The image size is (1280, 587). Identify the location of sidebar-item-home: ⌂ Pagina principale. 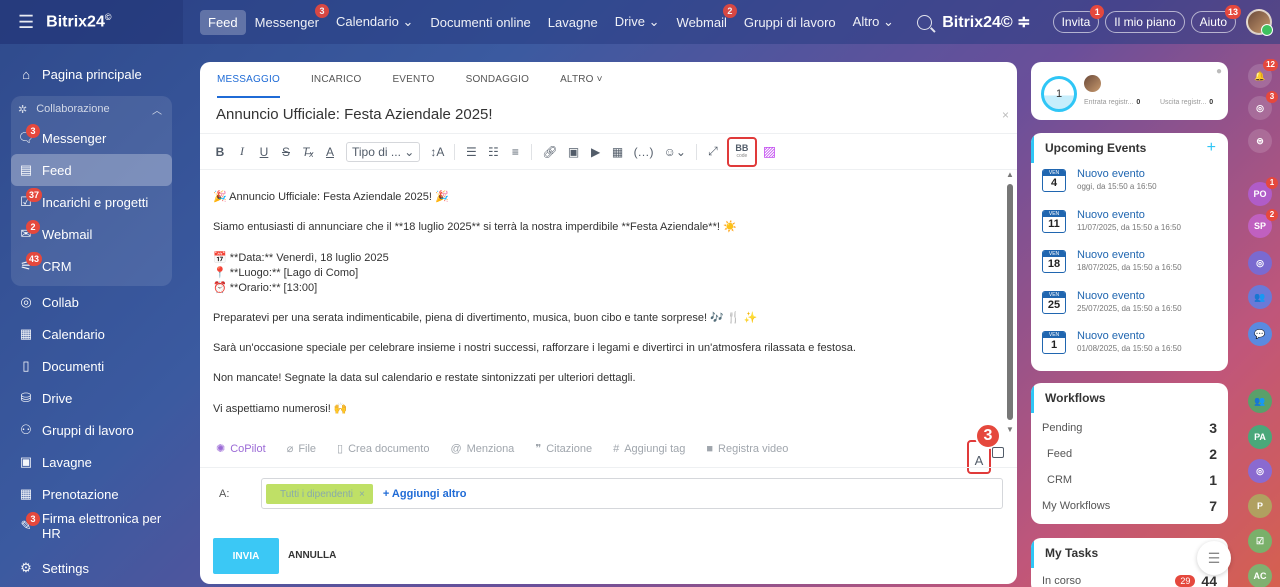
(91, 74).